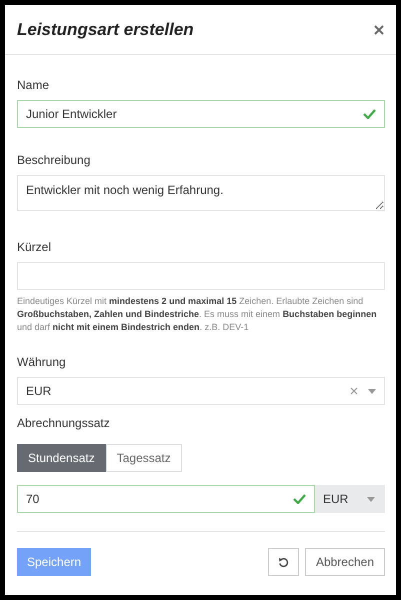 This screenshot has width=401, height=600. I want to click on cancel-button: Abbrechen, so click(344, 562).